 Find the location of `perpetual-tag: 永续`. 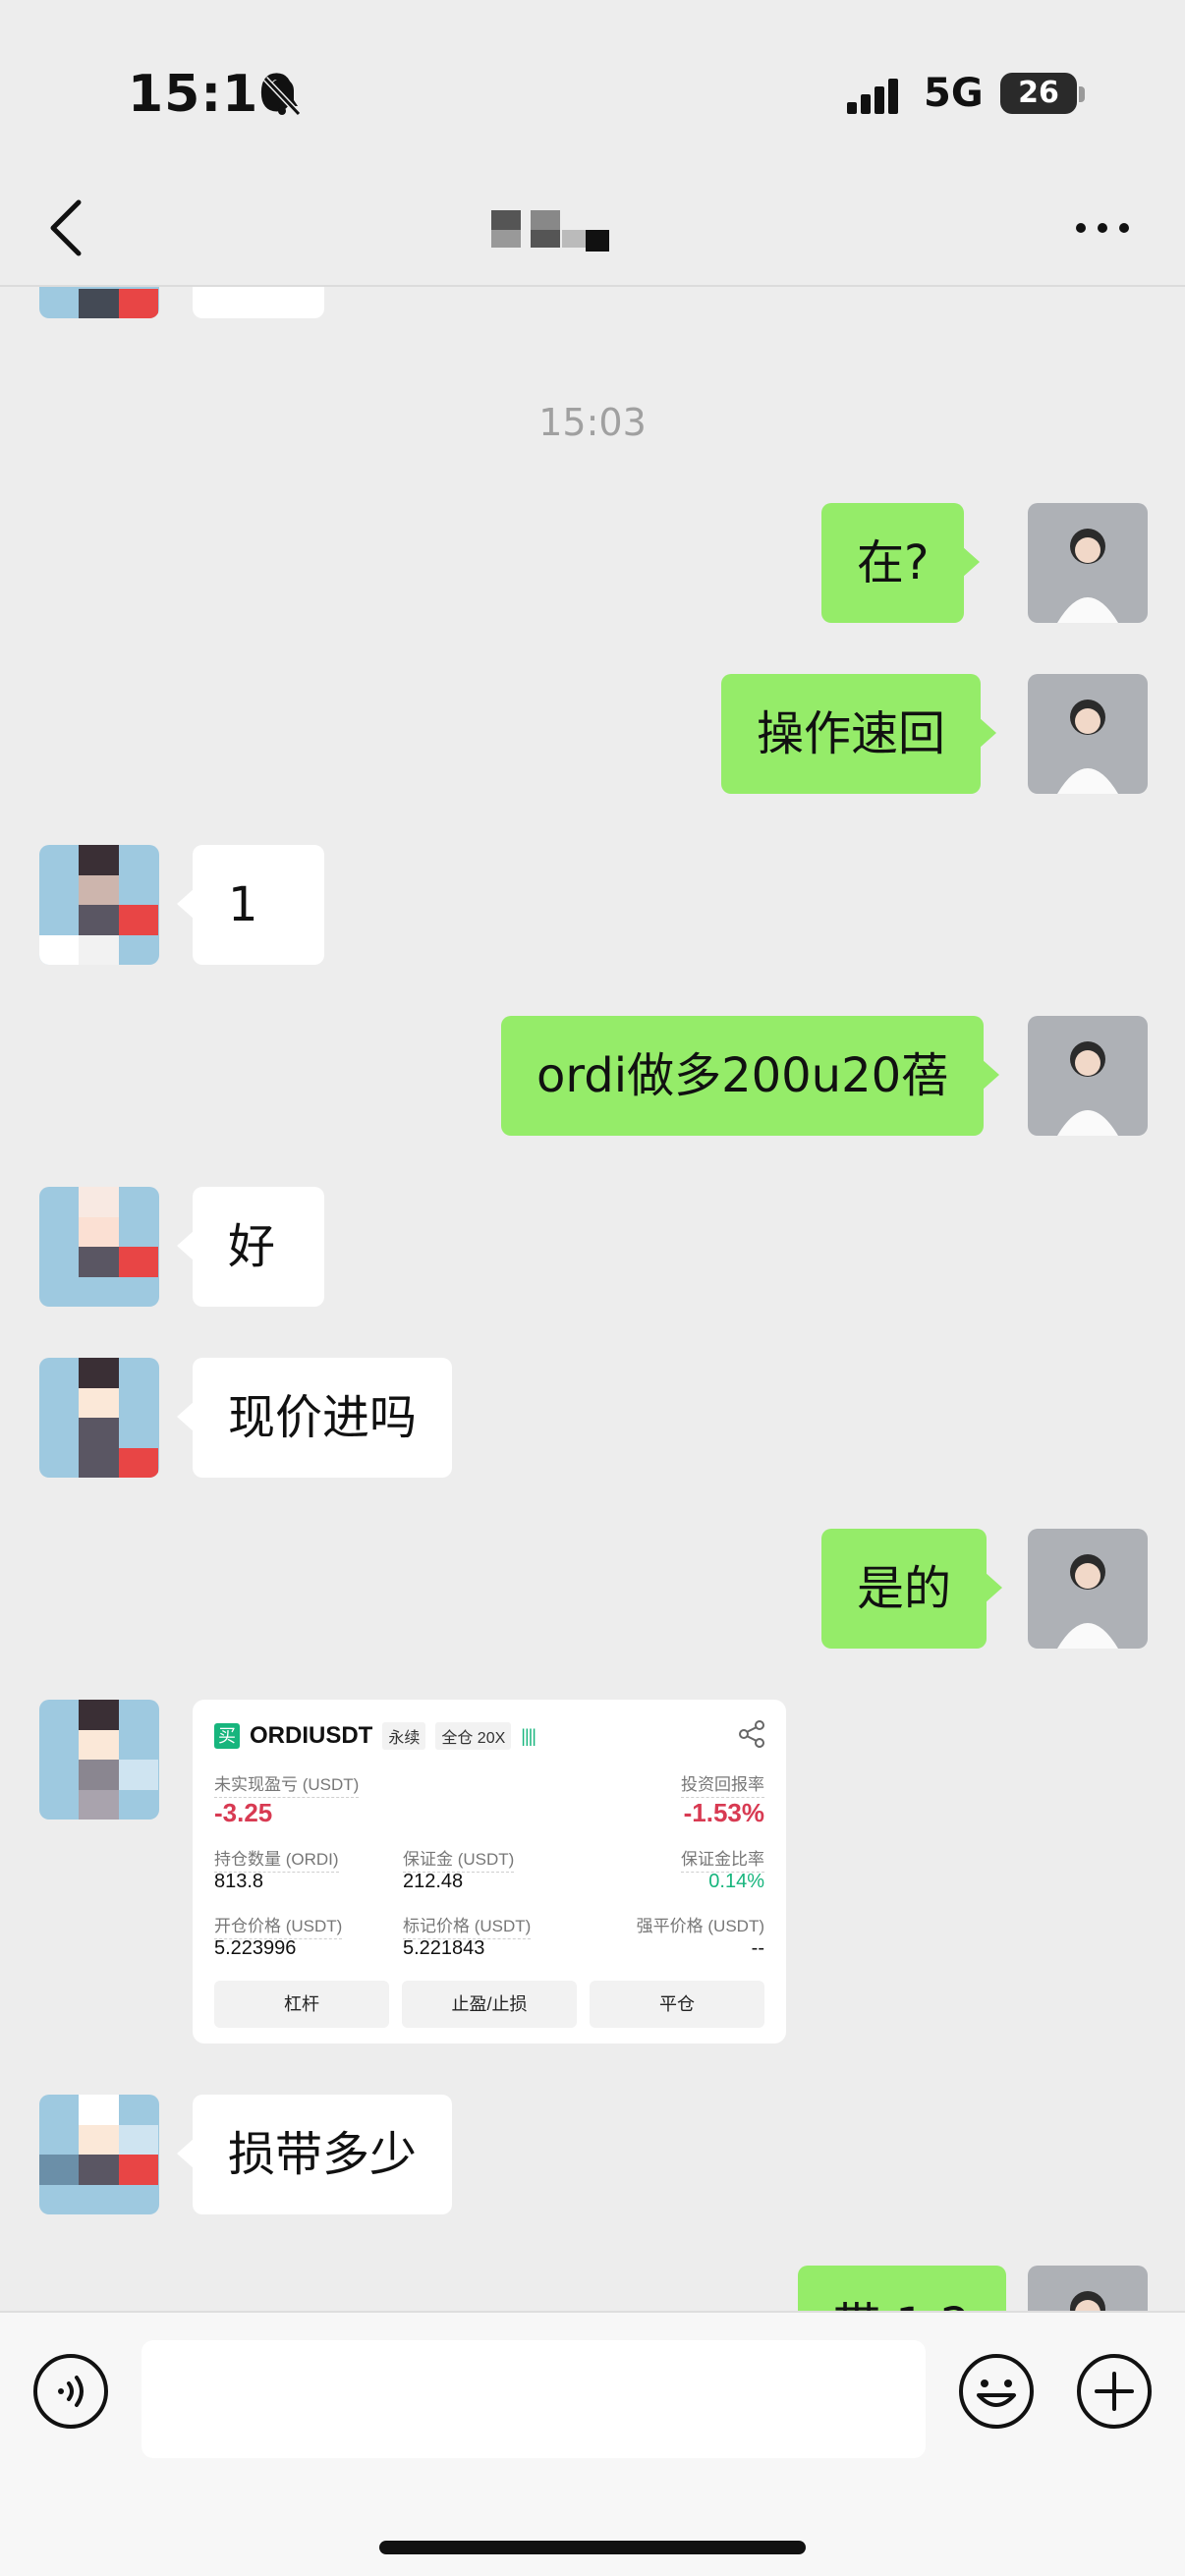

perpetual-tag: 永续 is located at coordinates (404, 1736).